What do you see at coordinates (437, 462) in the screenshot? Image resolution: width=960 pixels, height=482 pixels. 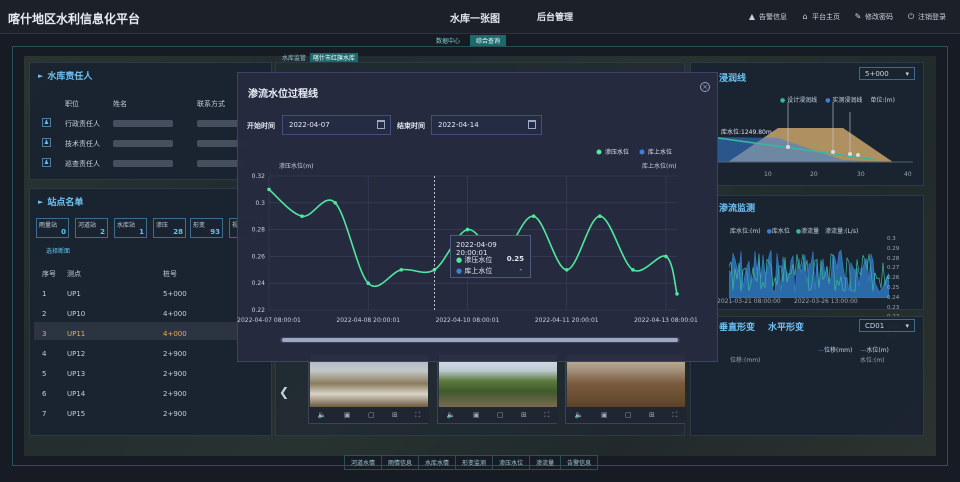 I see `bottom-tab: 水库水情` at bounding box center [437, 462].